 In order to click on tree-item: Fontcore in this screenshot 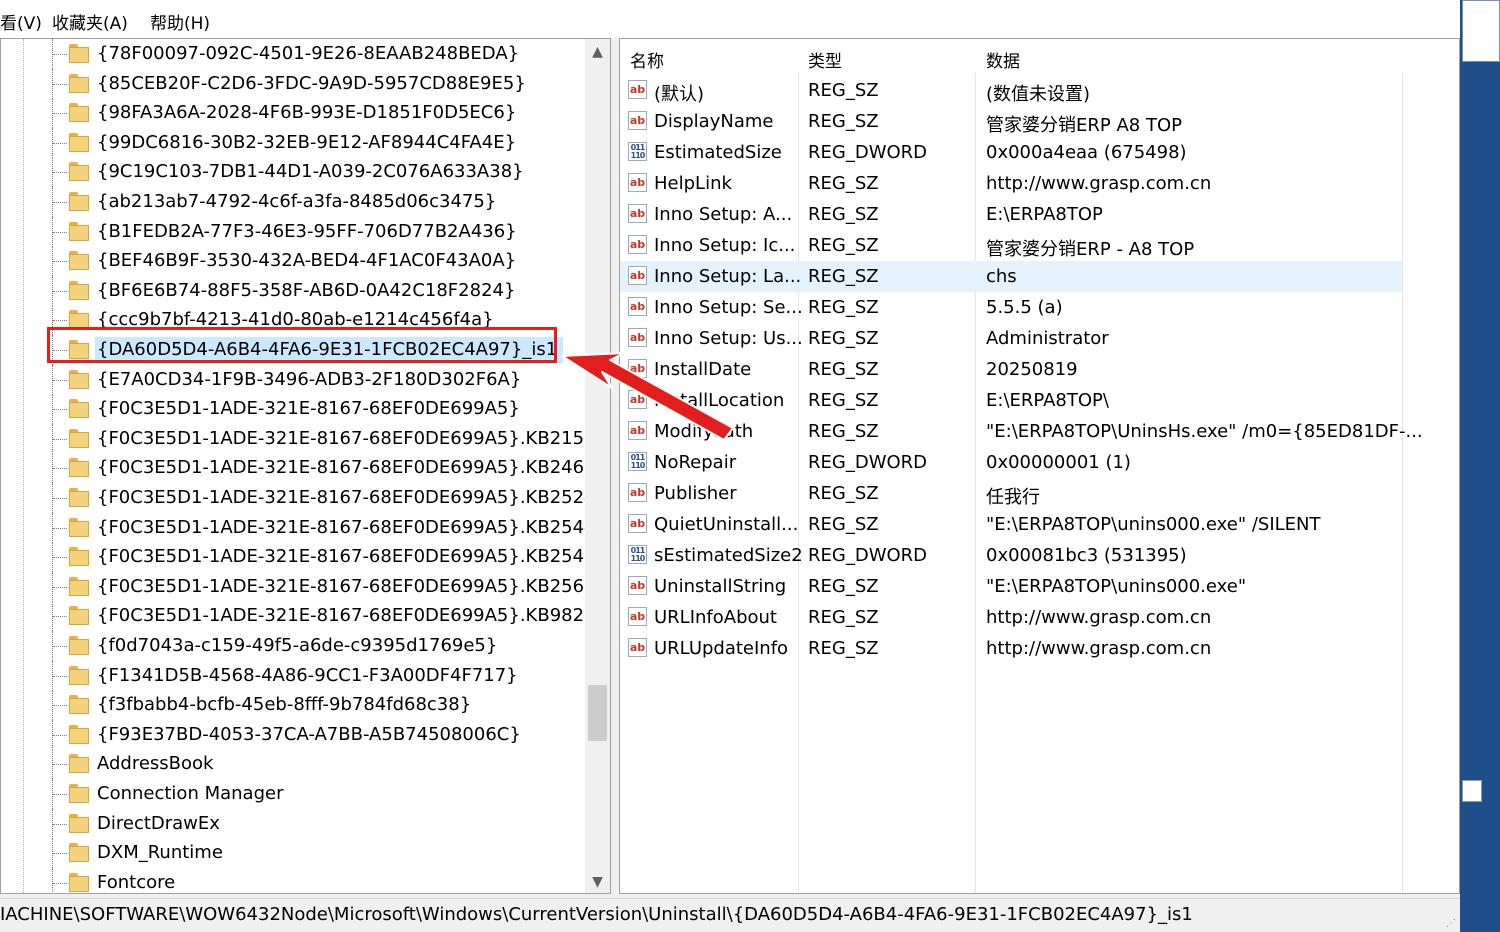, I will do `click(293, 880)`.